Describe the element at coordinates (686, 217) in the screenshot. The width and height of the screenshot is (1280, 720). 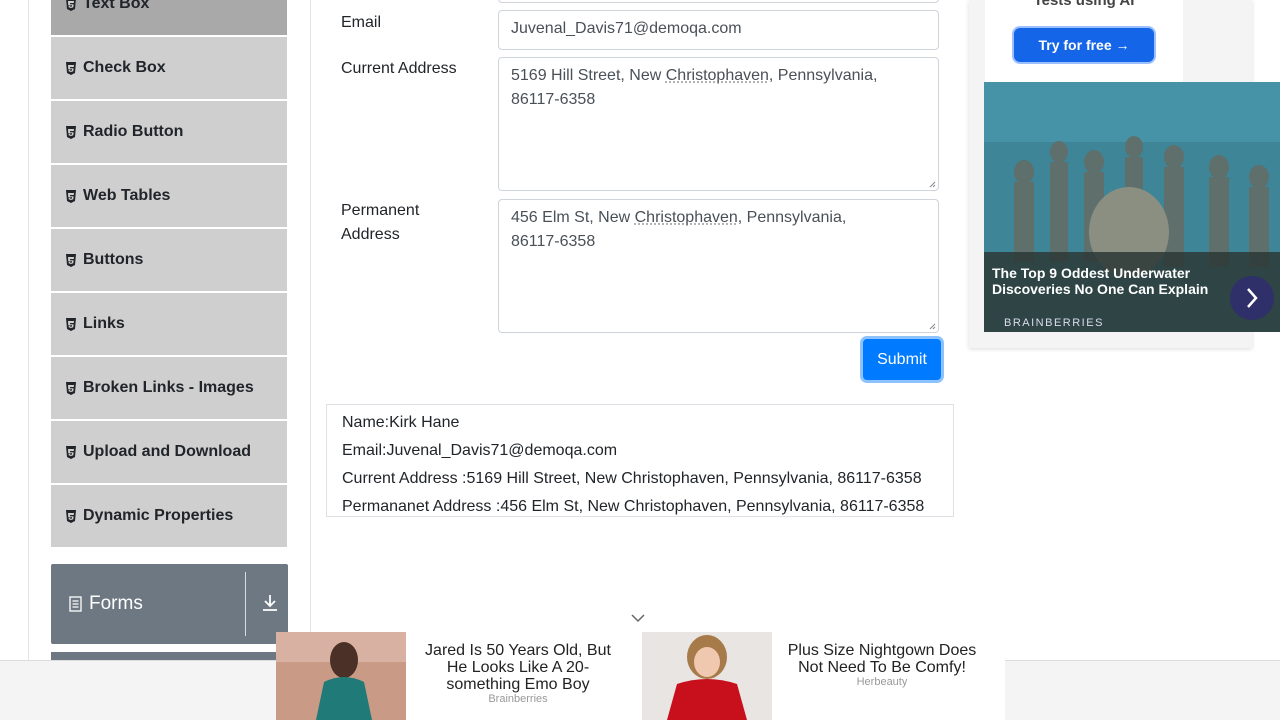
I see `permanent-address-text: Christophaven` at that location.